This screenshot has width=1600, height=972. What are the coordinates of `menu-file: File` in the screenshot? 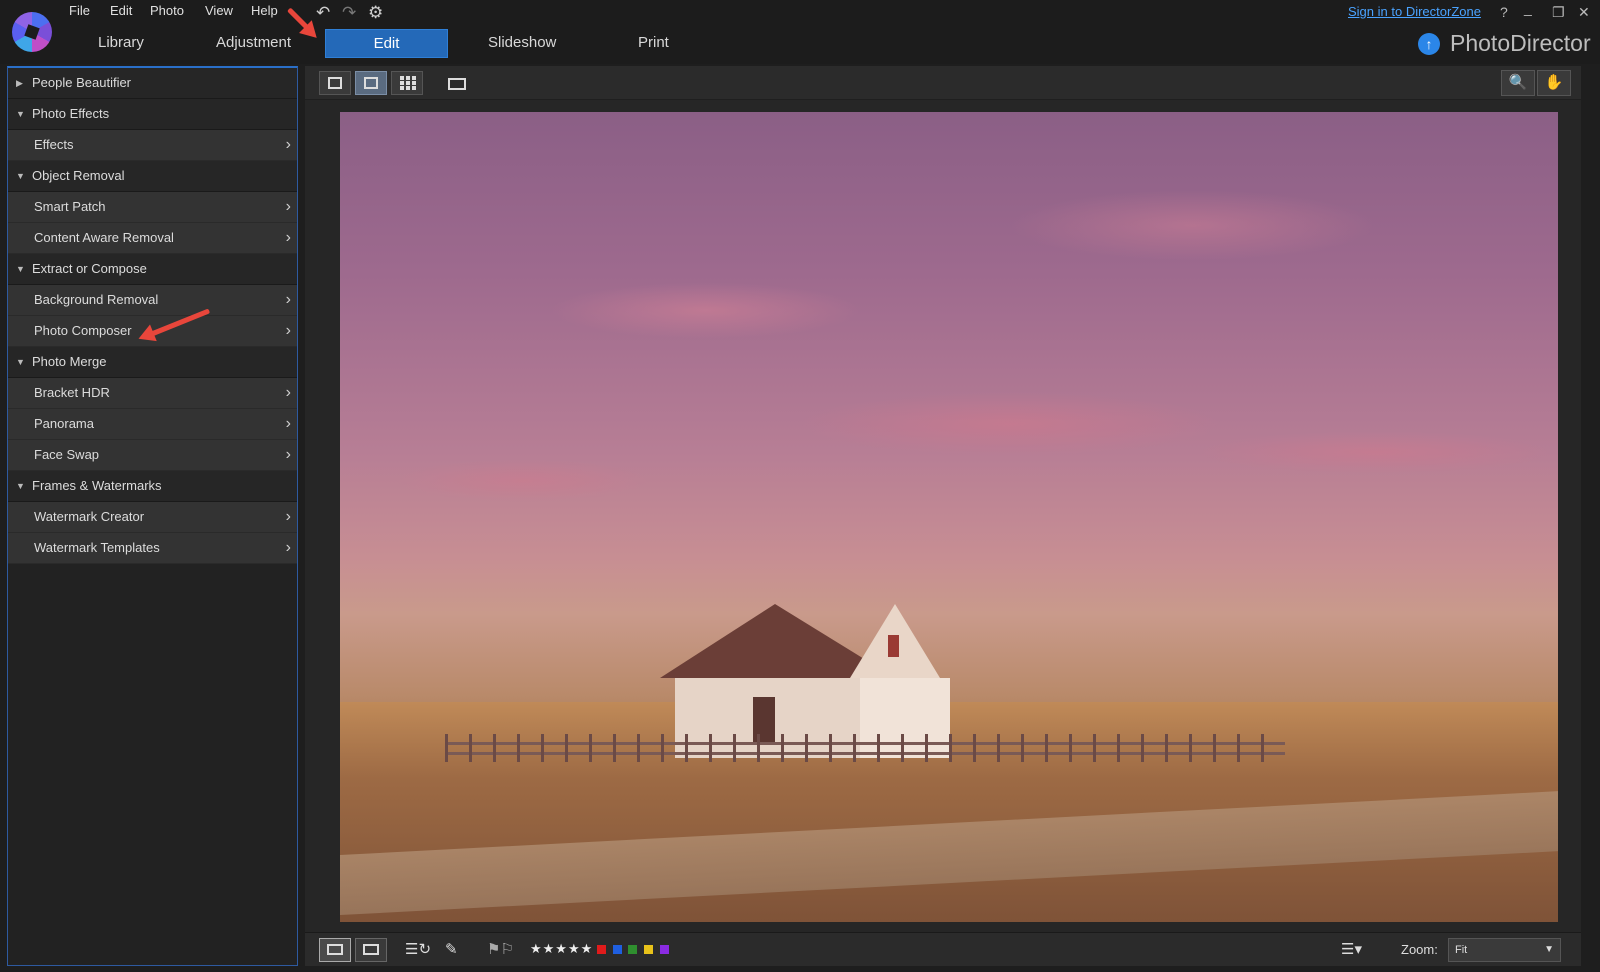 It's located at (79, 10).